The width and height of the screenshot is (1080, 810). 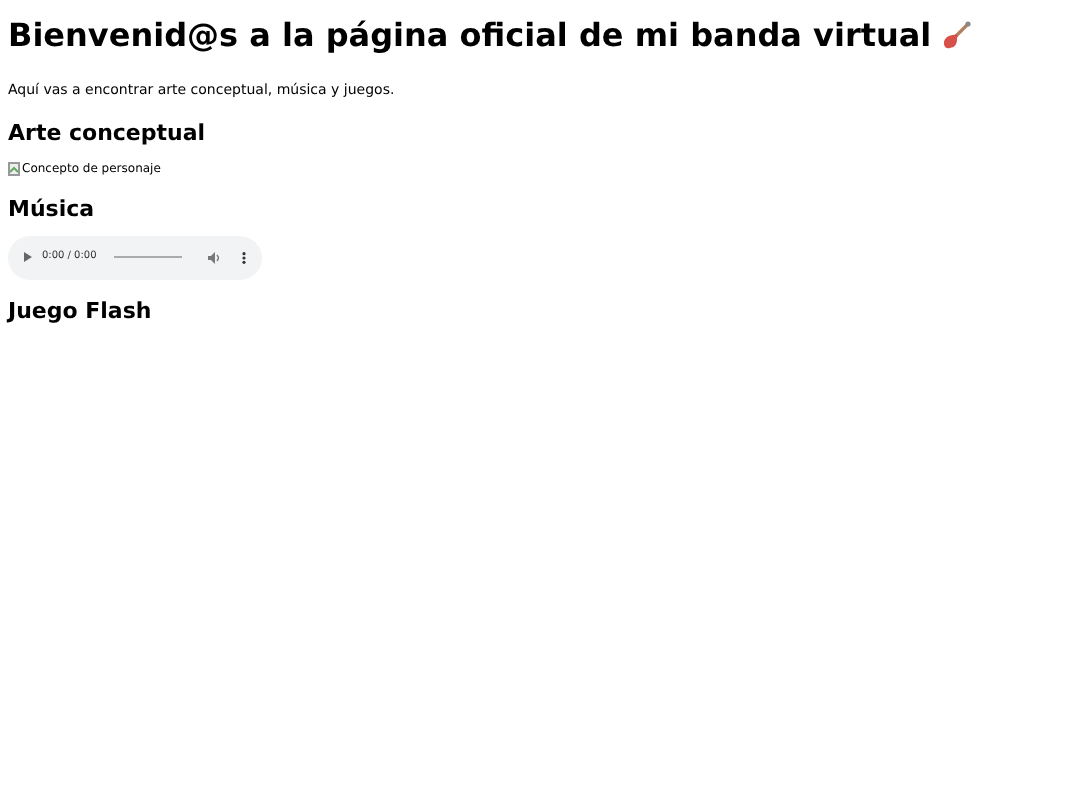 What do you see at coordinates (28, 257) in the screenshot?
I see `play-icon` at bounding box center [28, 257].